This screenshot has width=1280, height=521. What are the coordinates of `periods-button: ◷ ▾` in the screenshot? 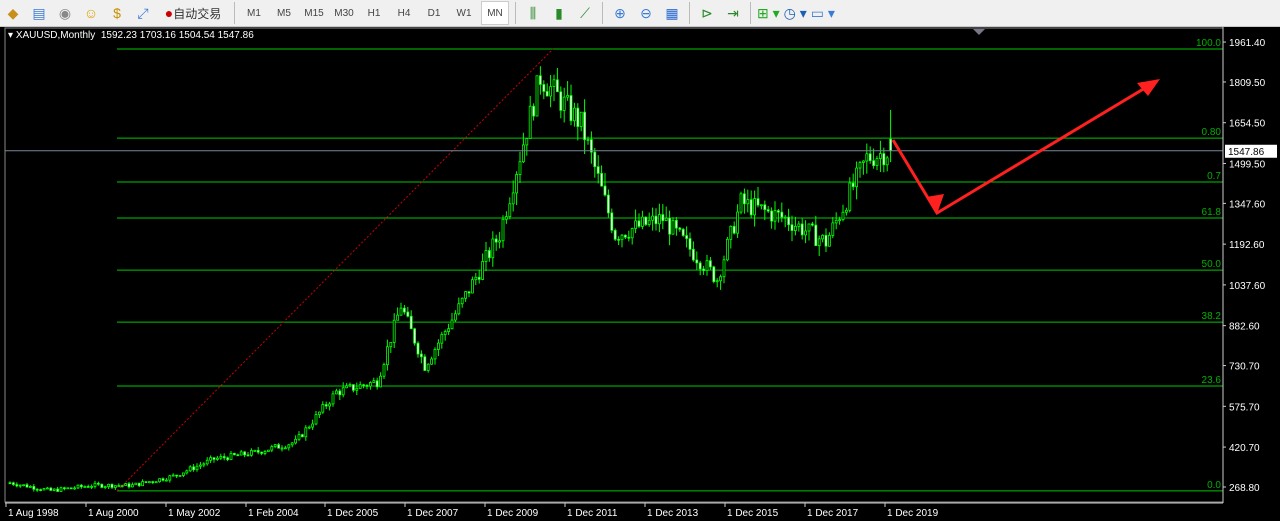 It's located at (795, 13).